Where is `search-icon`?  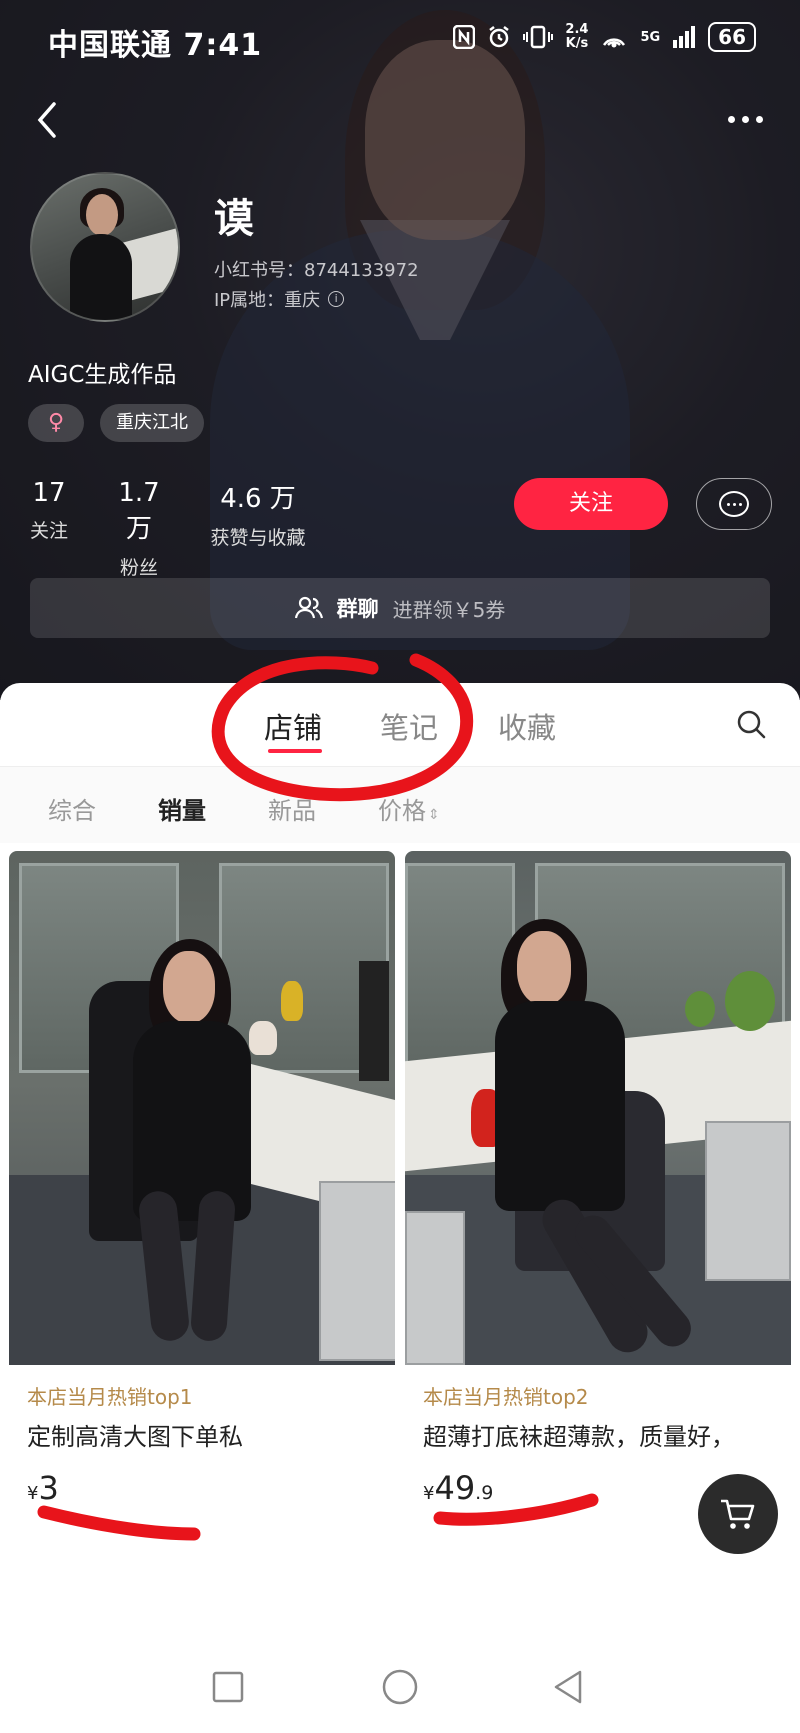 search-icon is located at coordinates (751, 724).